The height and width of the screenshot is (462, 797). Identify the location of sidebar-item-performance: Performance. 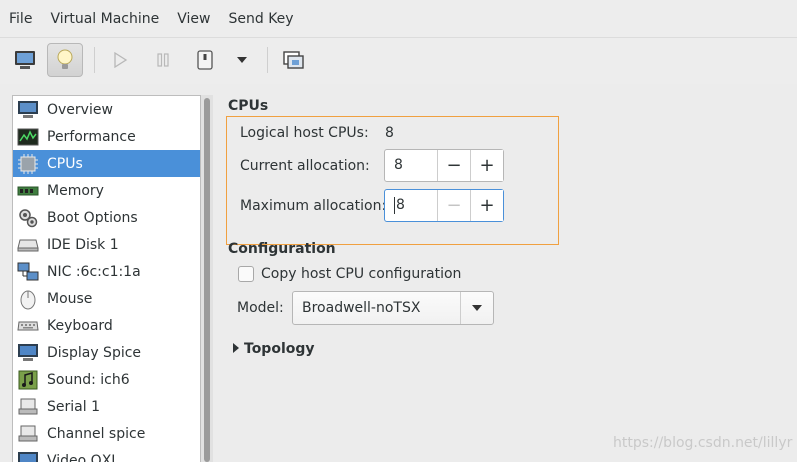
(106, 136).